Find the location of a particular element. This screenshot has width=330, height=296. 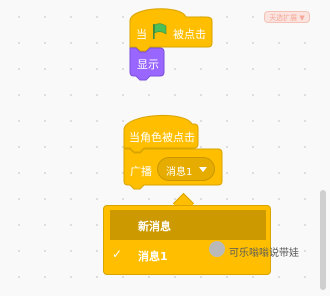

dropdown-menu: 新消息 ✓ 消息1 is located at coordinates (187, 240).